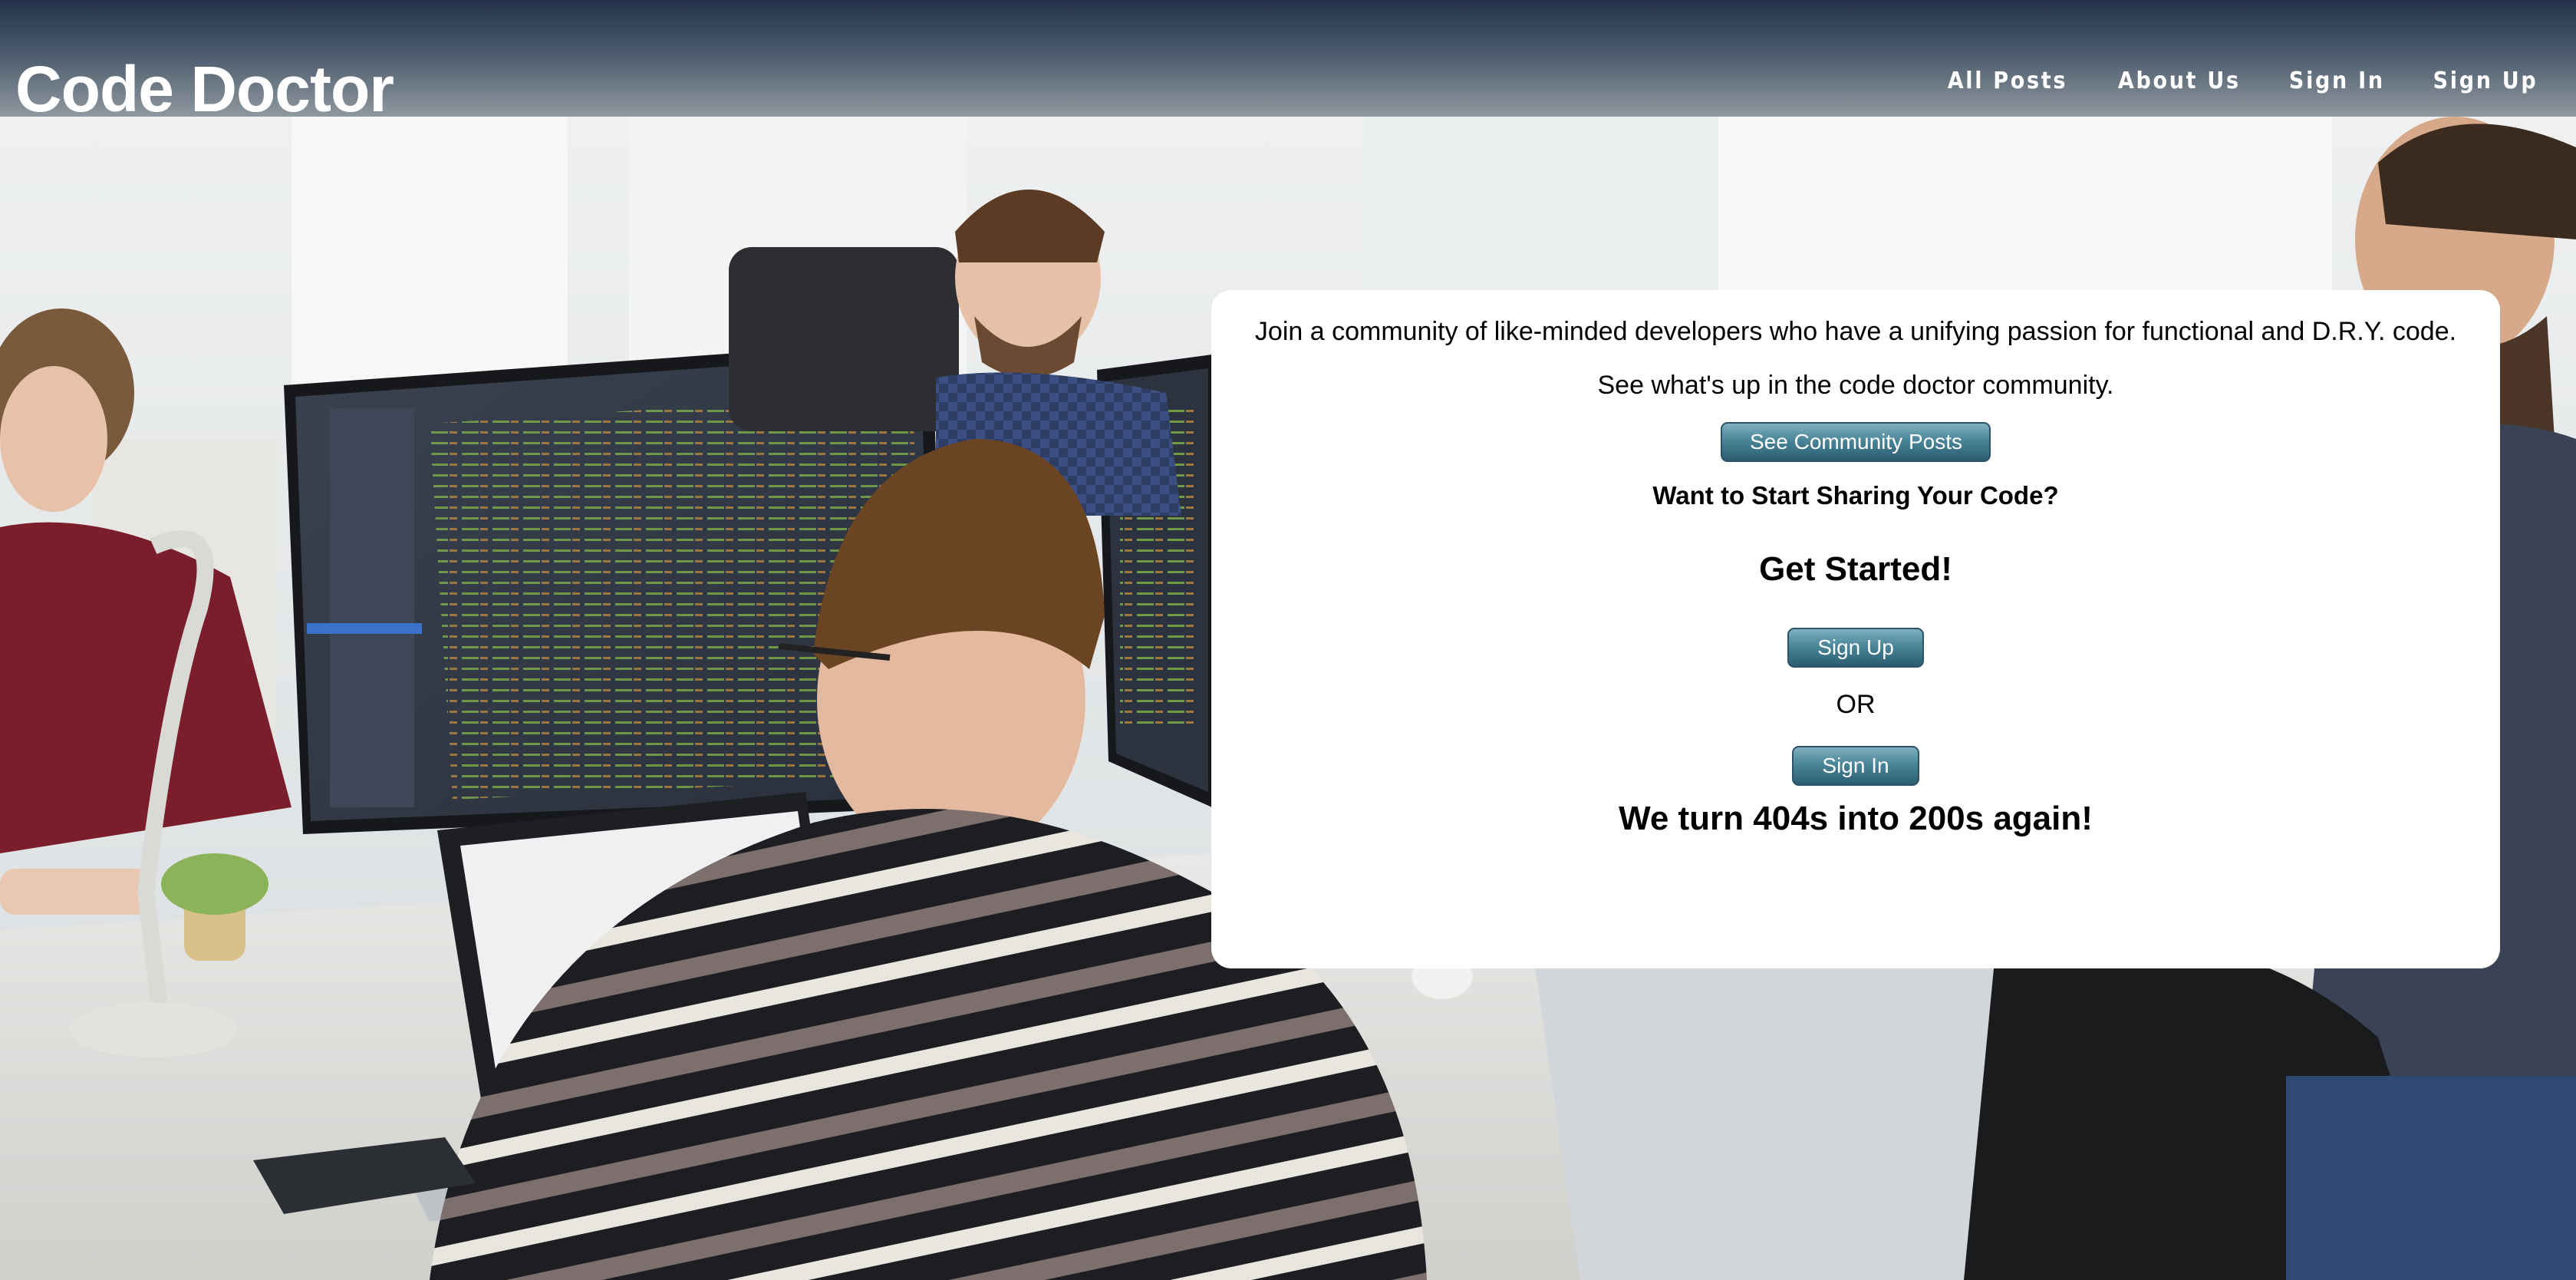 The width and height of the screenshot is (2576, 1280). Describe the element at coordinates (204, 89) in the screenshot. I see `site-logo-title: Code Doctor` at that location.